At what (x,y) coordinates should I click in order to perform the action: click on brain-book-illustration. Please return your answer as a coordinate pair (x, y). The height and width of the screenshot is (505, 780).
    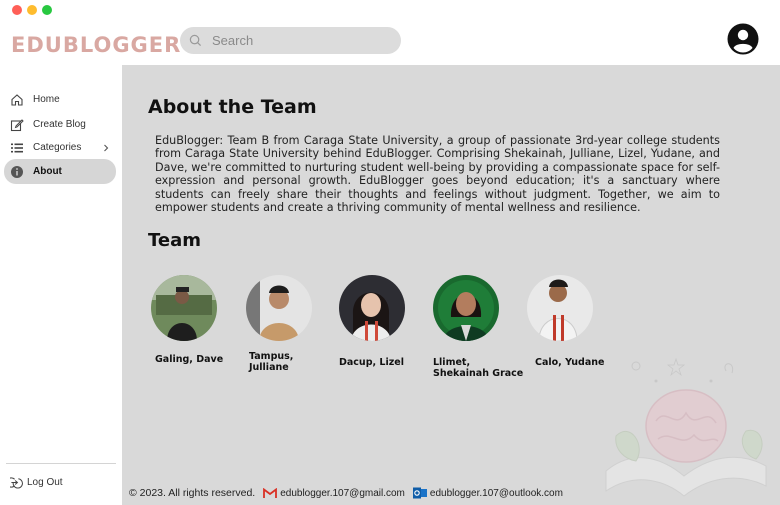
    Looking at the image, I should click on (686, 427).